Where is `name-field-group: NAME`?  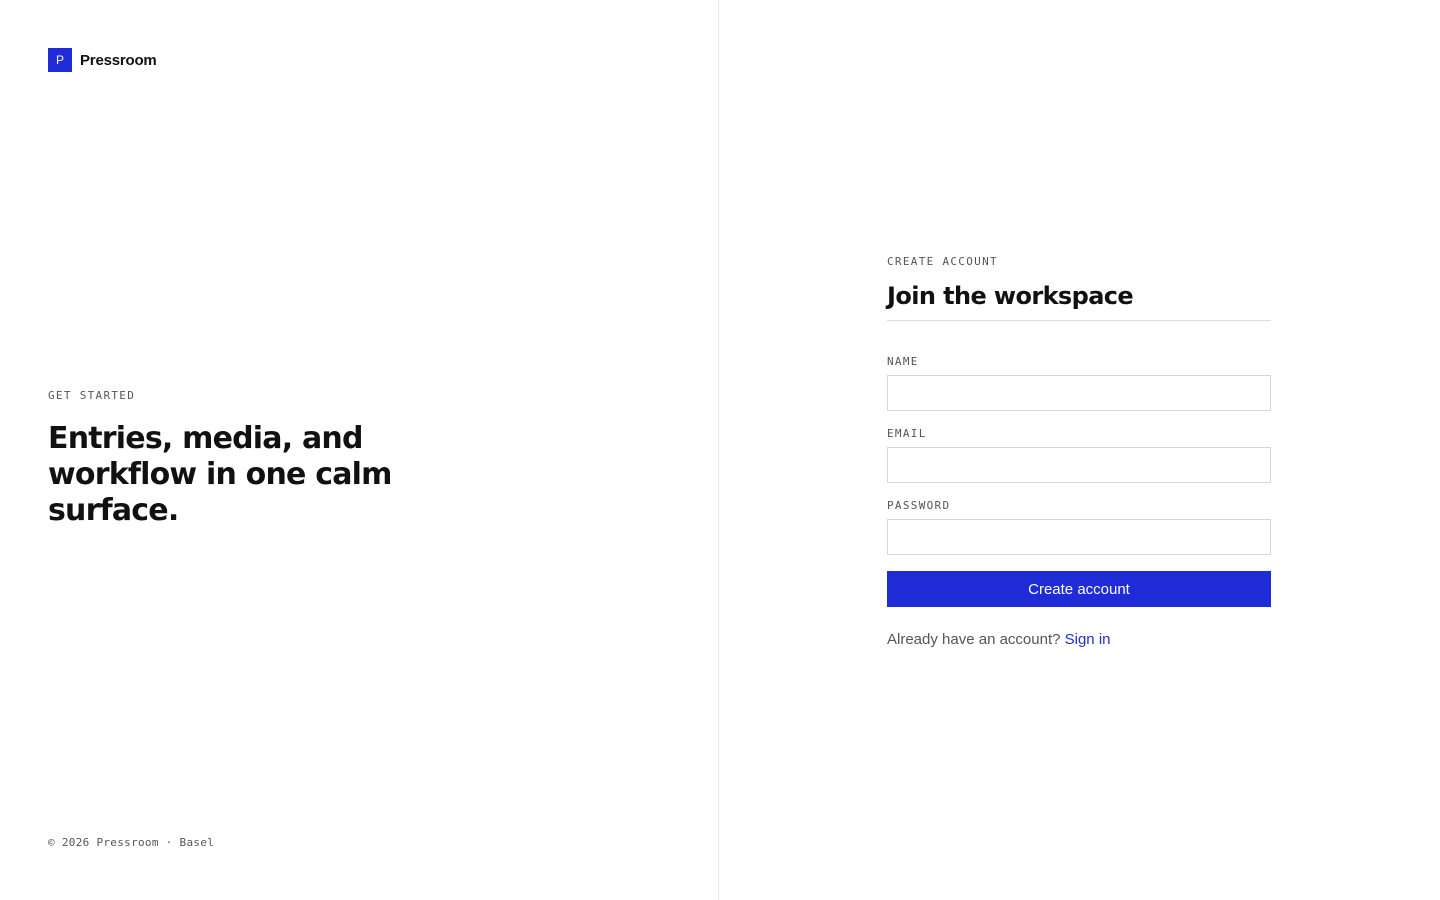
name-field-group: NAME is located at coordinates (1079, 383).